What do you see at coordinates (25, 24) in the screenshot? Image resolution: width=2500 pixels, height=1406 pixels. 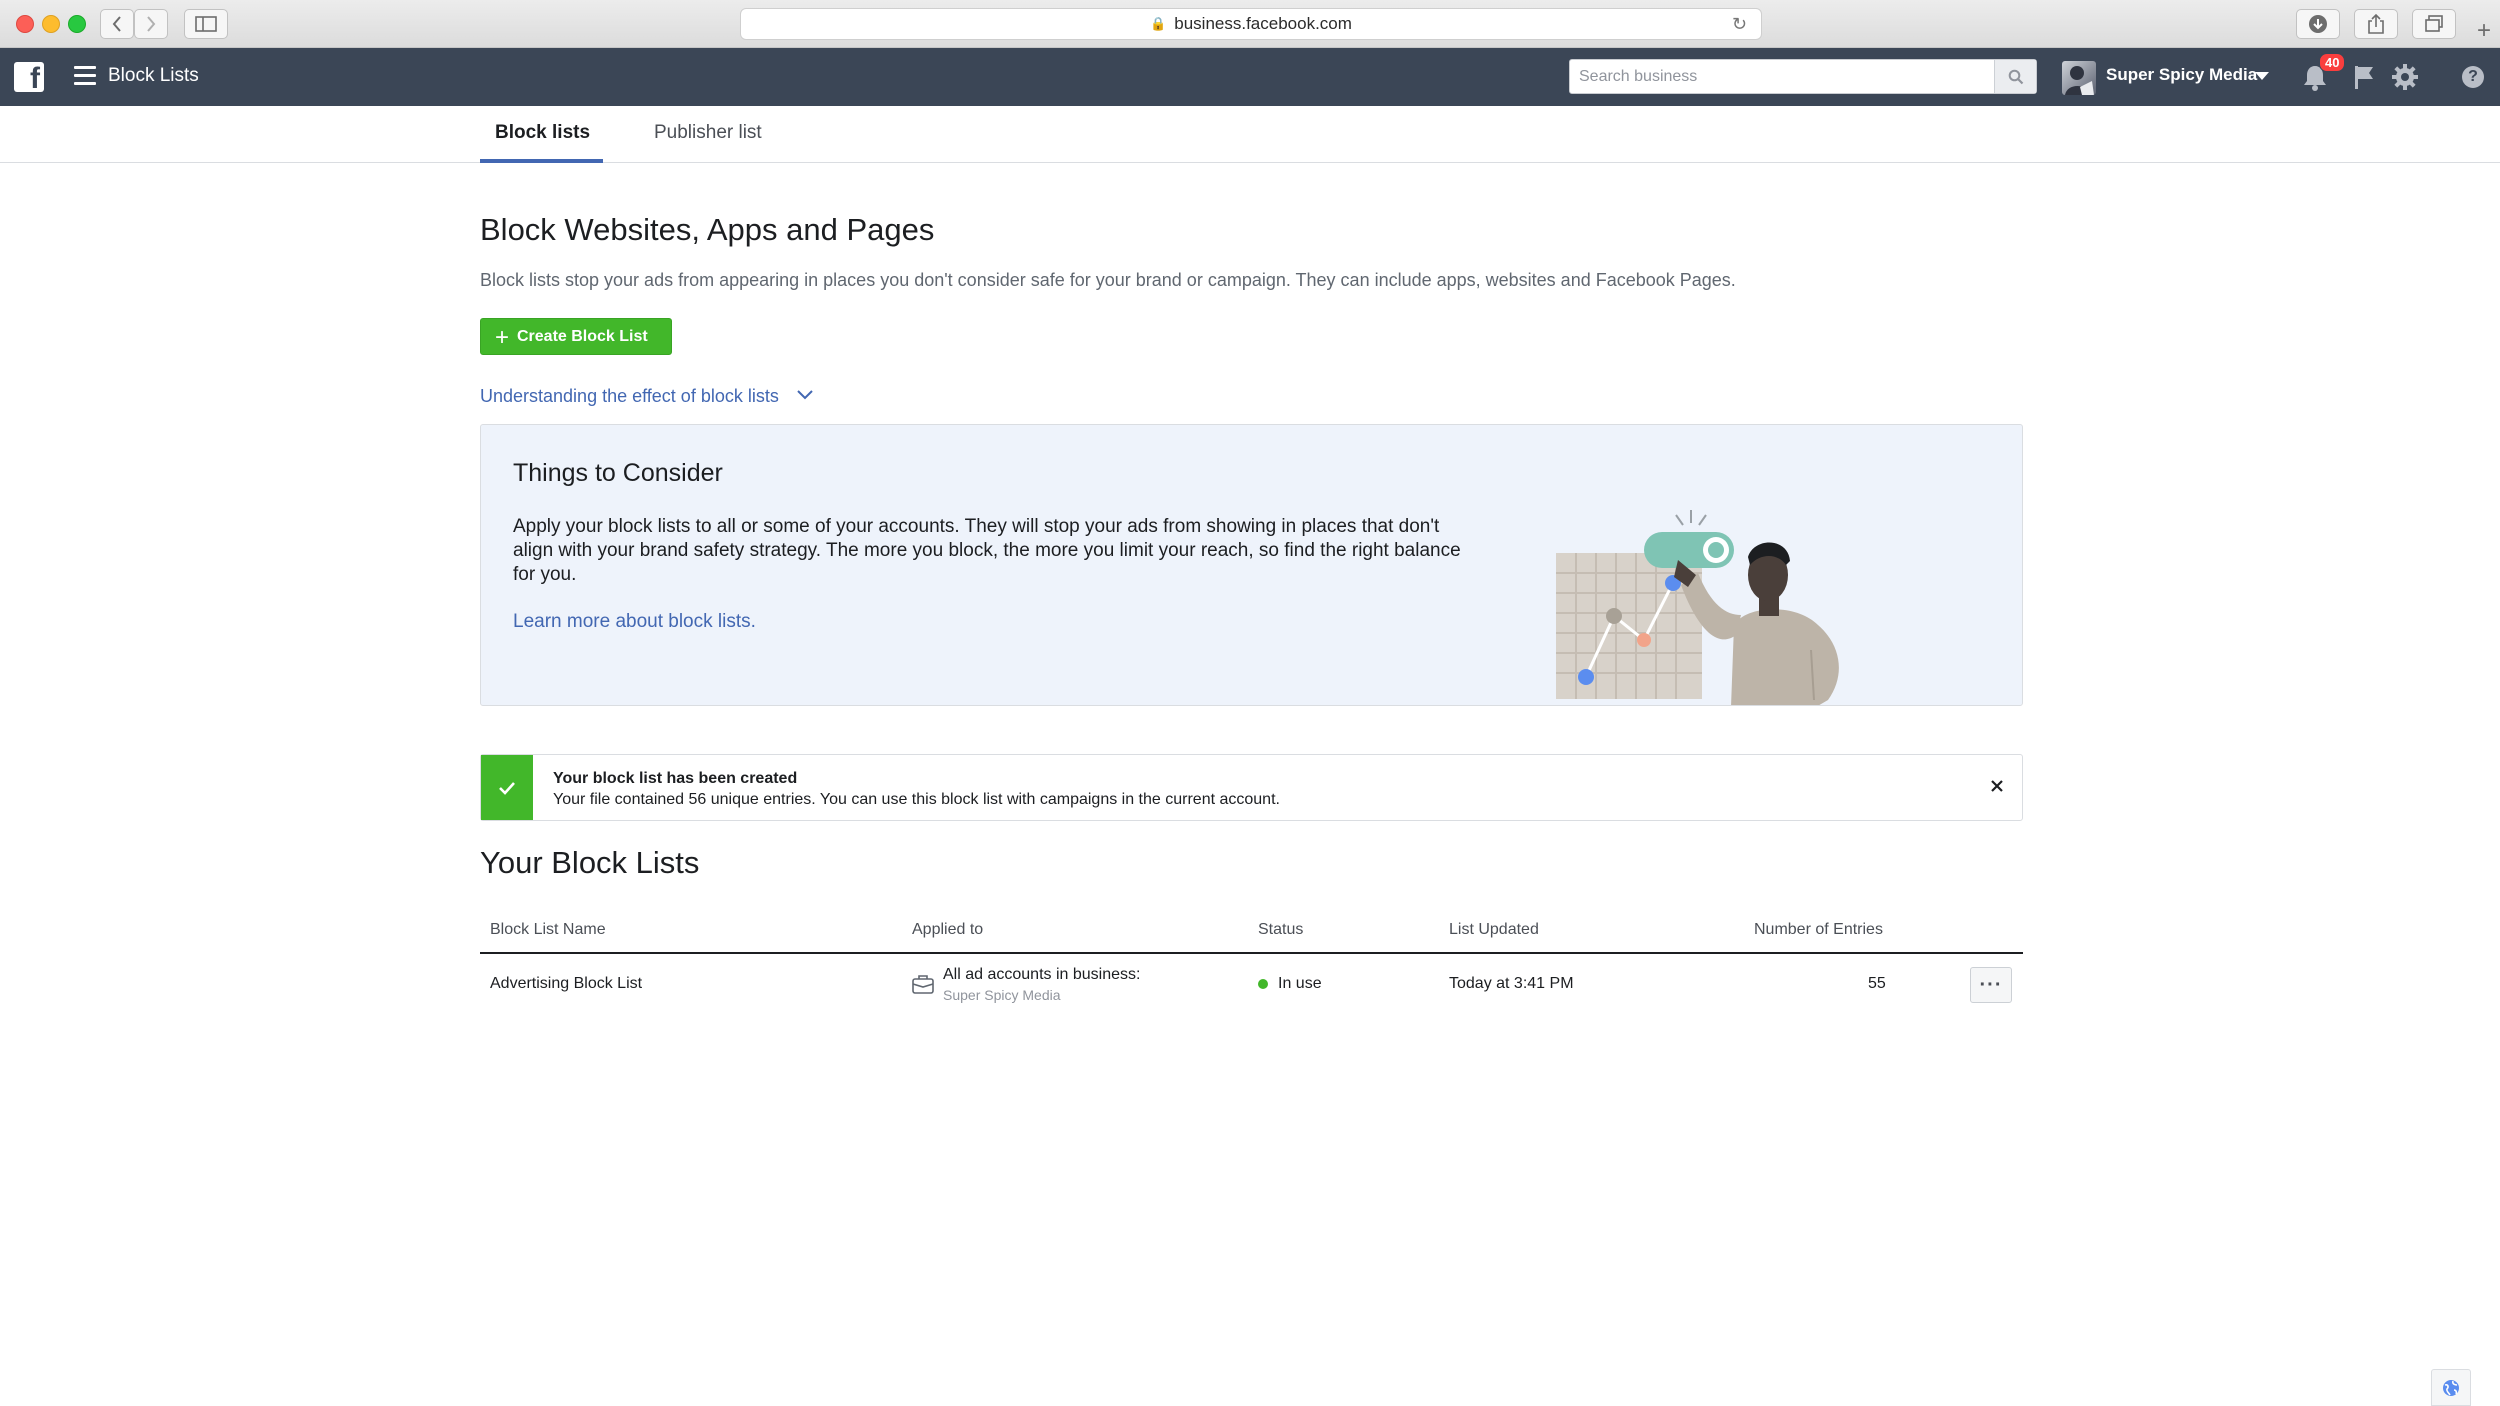 I see `window-close-button` at bounding box center [25, 24].